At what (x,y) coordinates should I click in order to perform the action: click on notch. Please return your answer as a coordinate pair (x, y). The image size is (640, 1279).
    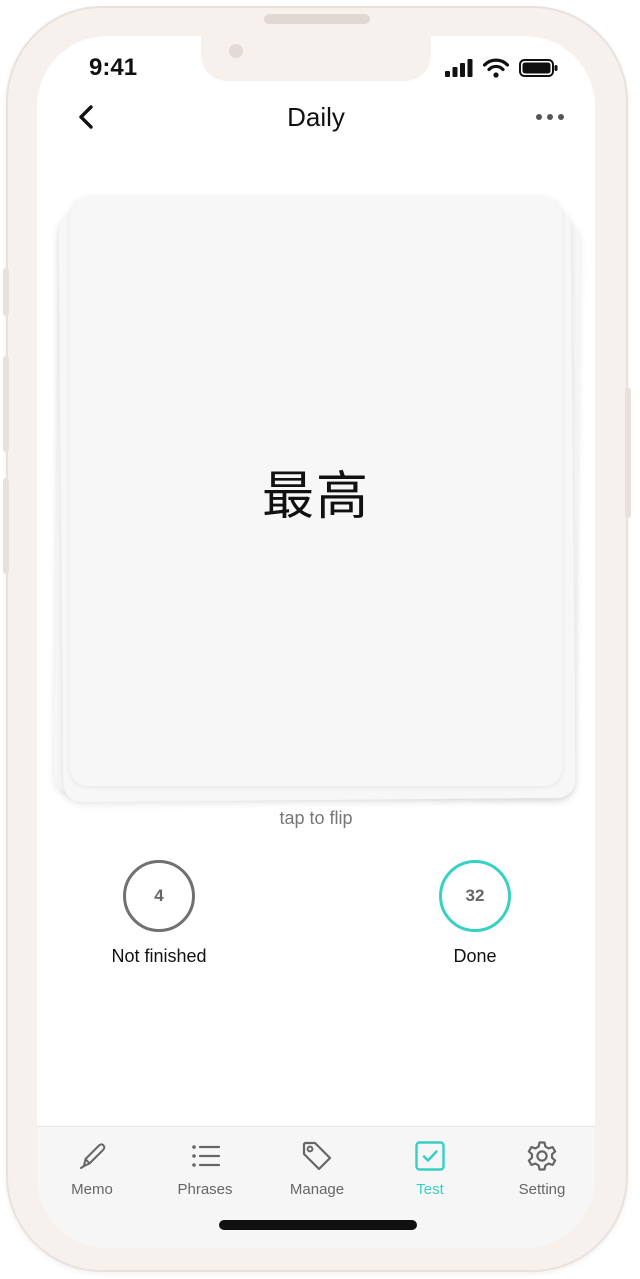
    Looking at the image, I should click on (316, 58).